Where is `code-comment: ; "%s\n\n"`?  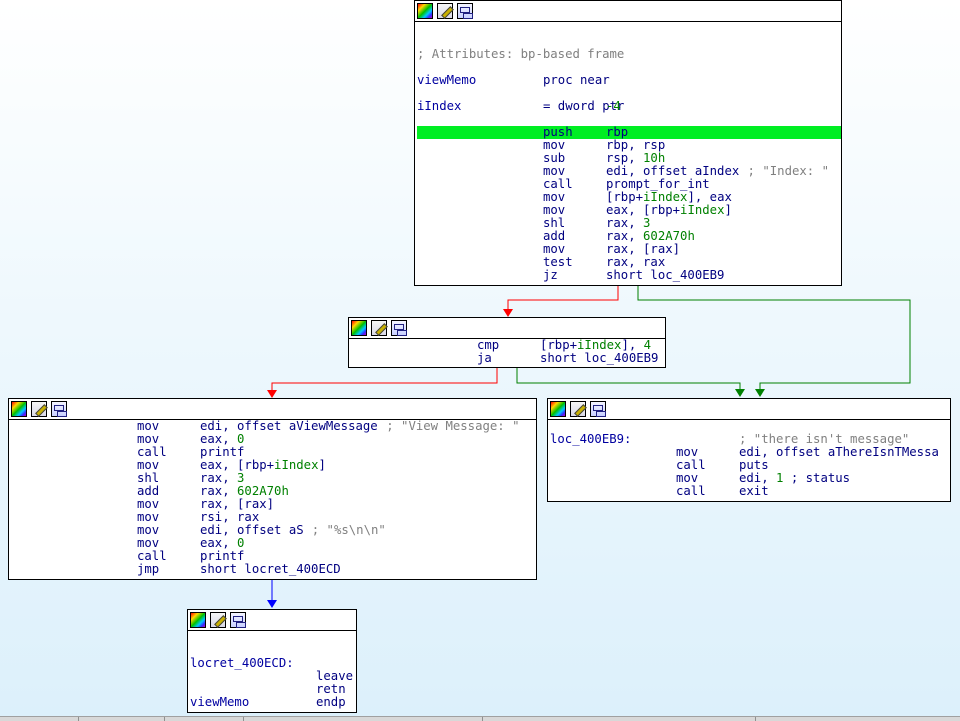 code-comment: ; "%s\n\n" is located at coordinates (348, 530).